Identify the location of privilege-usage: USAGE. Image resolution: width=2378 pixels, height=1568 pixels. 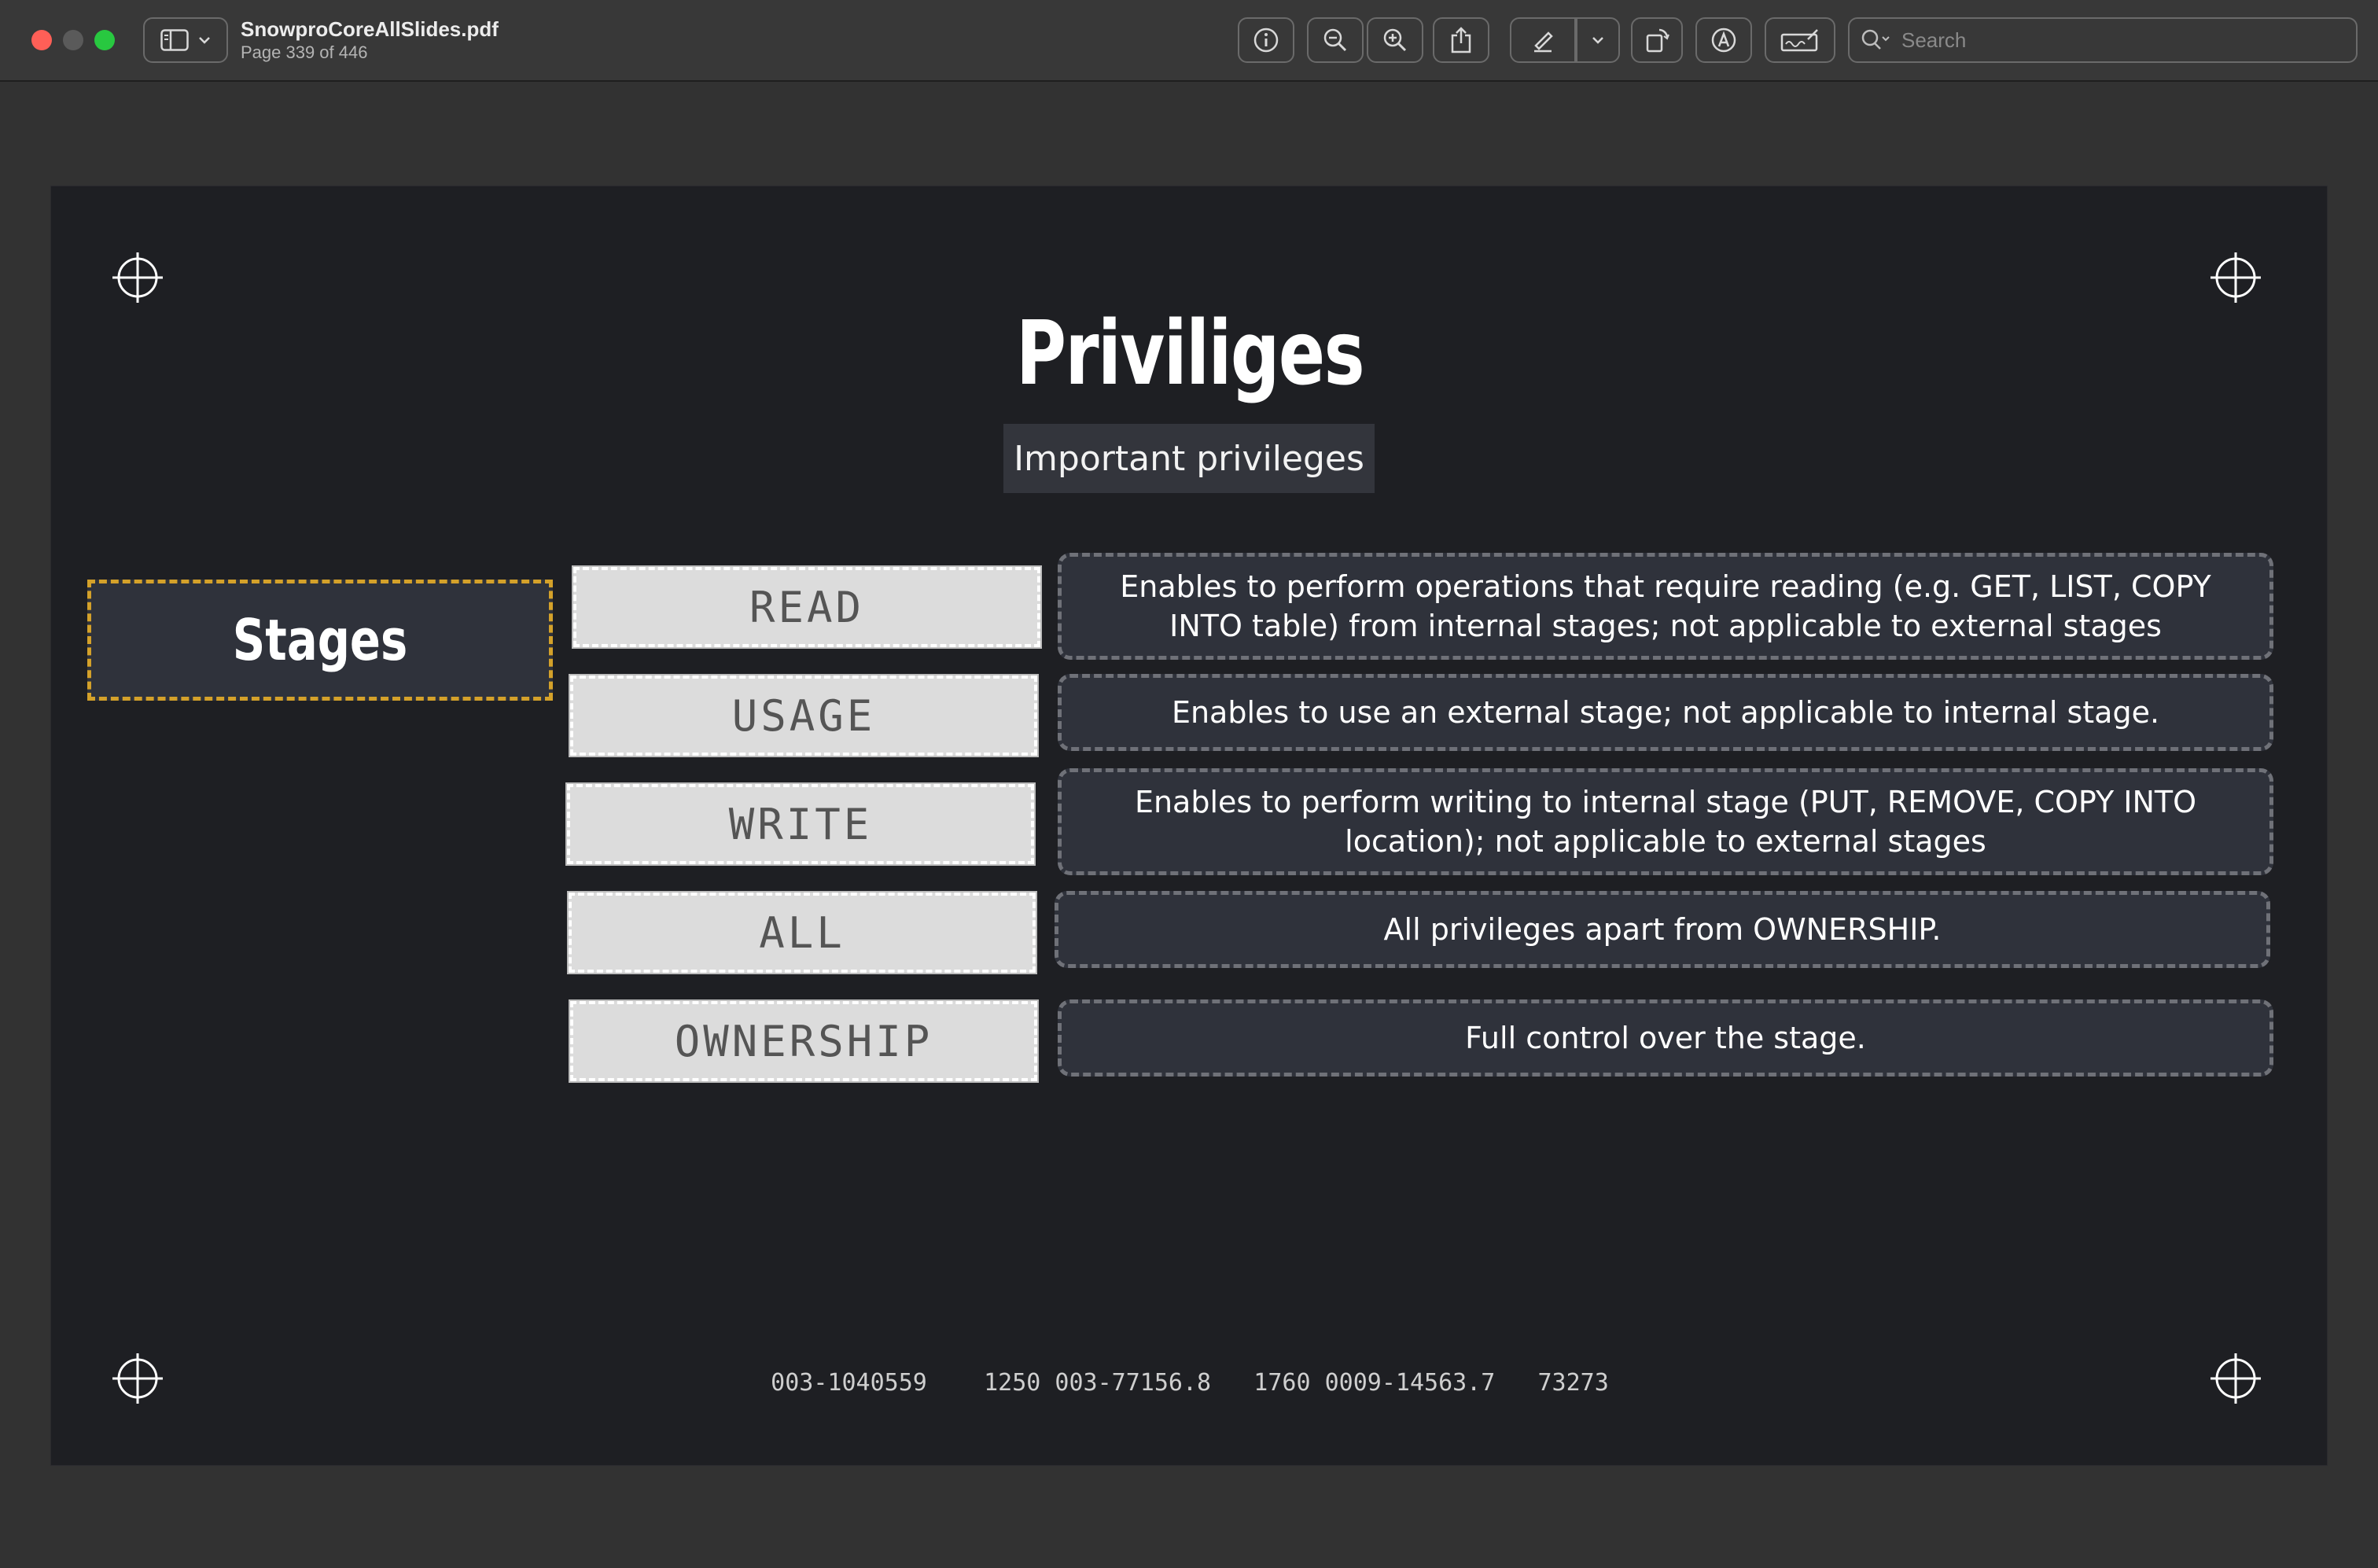
(804, 715).